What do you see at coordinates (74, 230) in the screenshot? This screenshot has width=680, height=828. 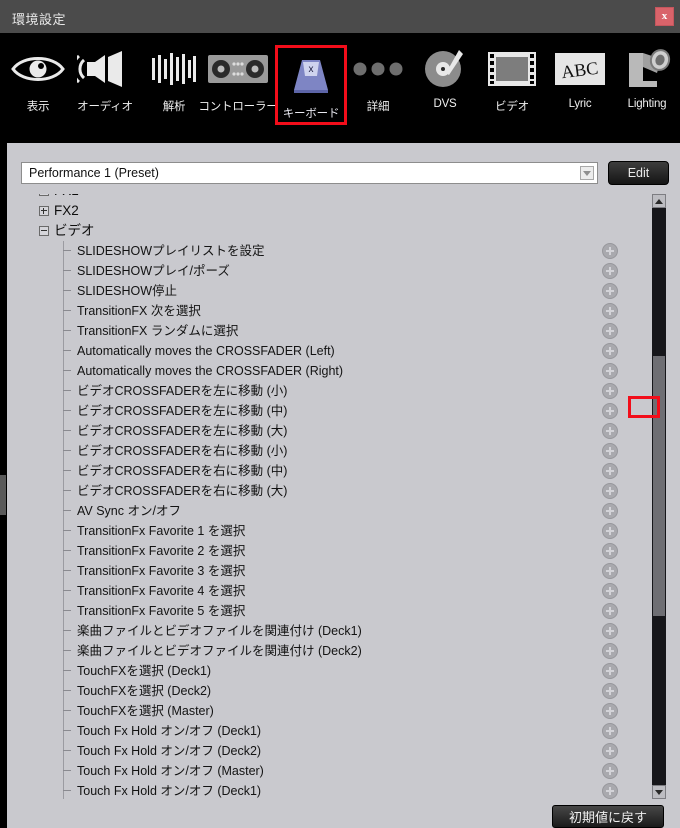 I see `tree-group-label: ビデオ` at bounding box center [74, 230].